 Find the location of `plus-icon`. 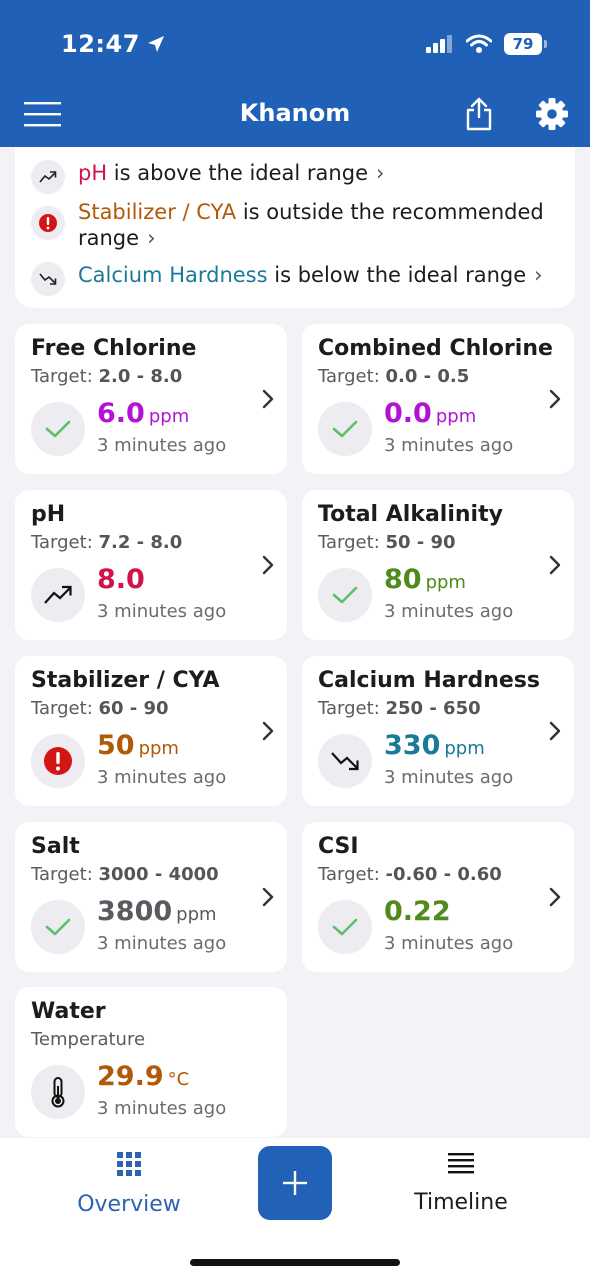

plus-icon is located at coordinates (295, 1183).